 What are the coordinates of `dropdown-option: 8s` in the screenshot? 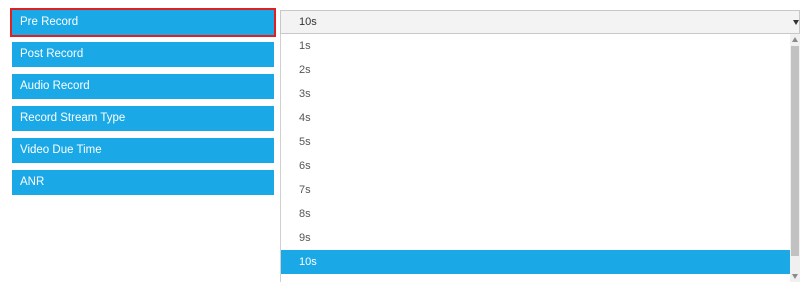 It's located at (535, 214).